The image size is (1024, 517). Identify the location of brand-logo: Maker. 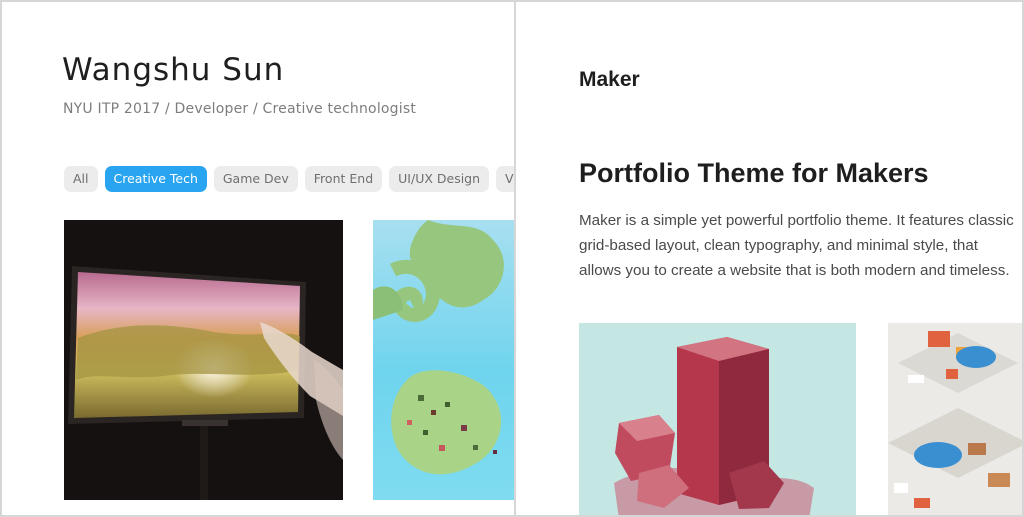
(609, 80).